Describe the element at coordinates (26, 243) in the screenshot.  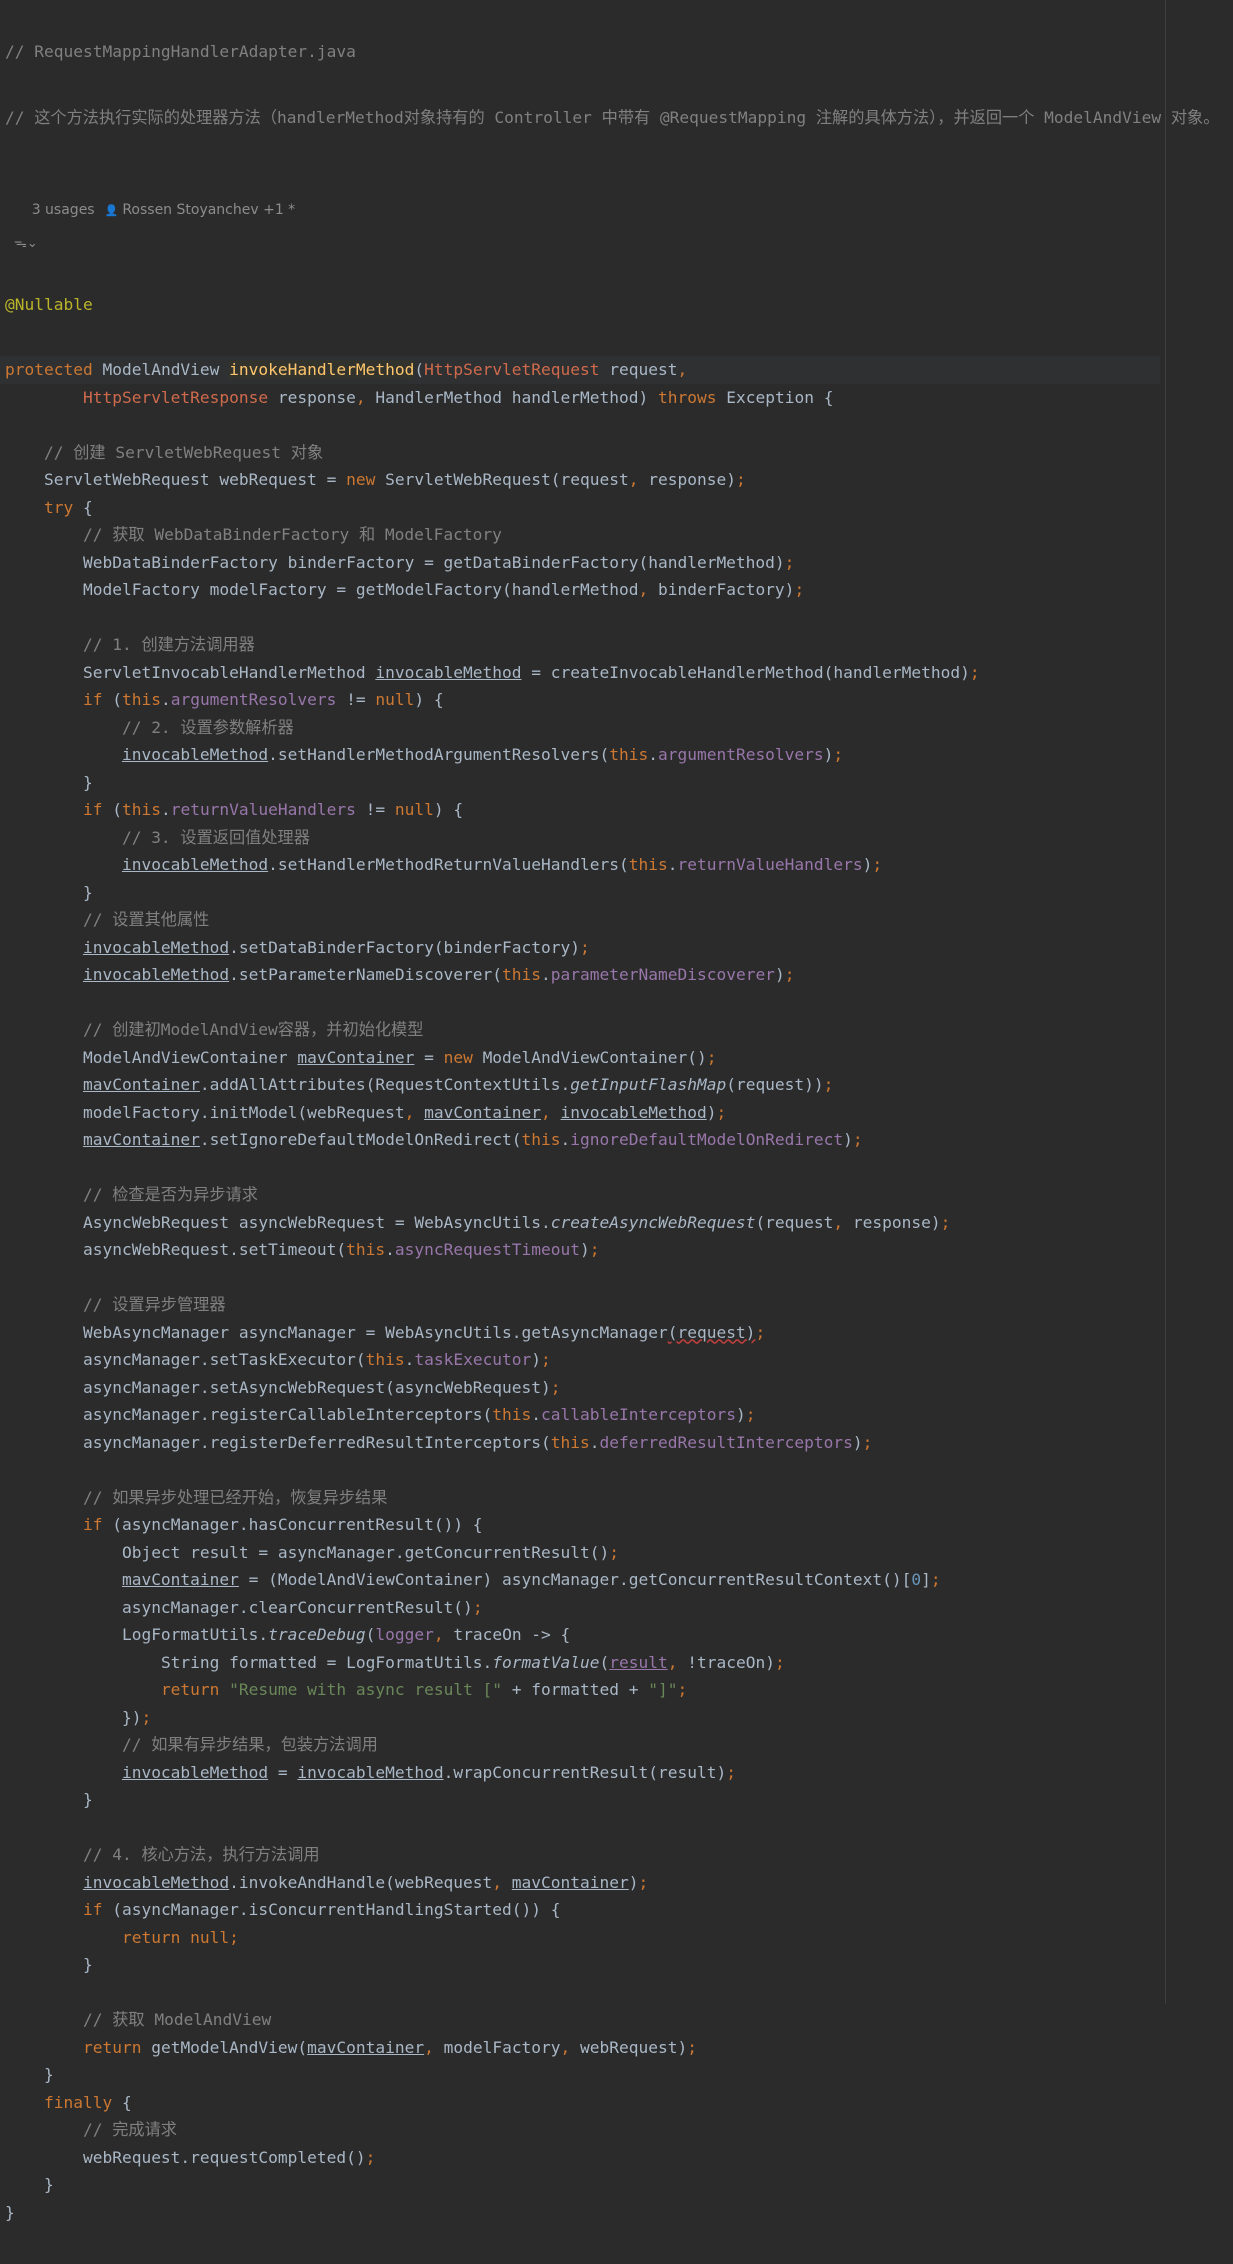
I see `hint-dropdown-icon: ᯓ⌄` at that location.